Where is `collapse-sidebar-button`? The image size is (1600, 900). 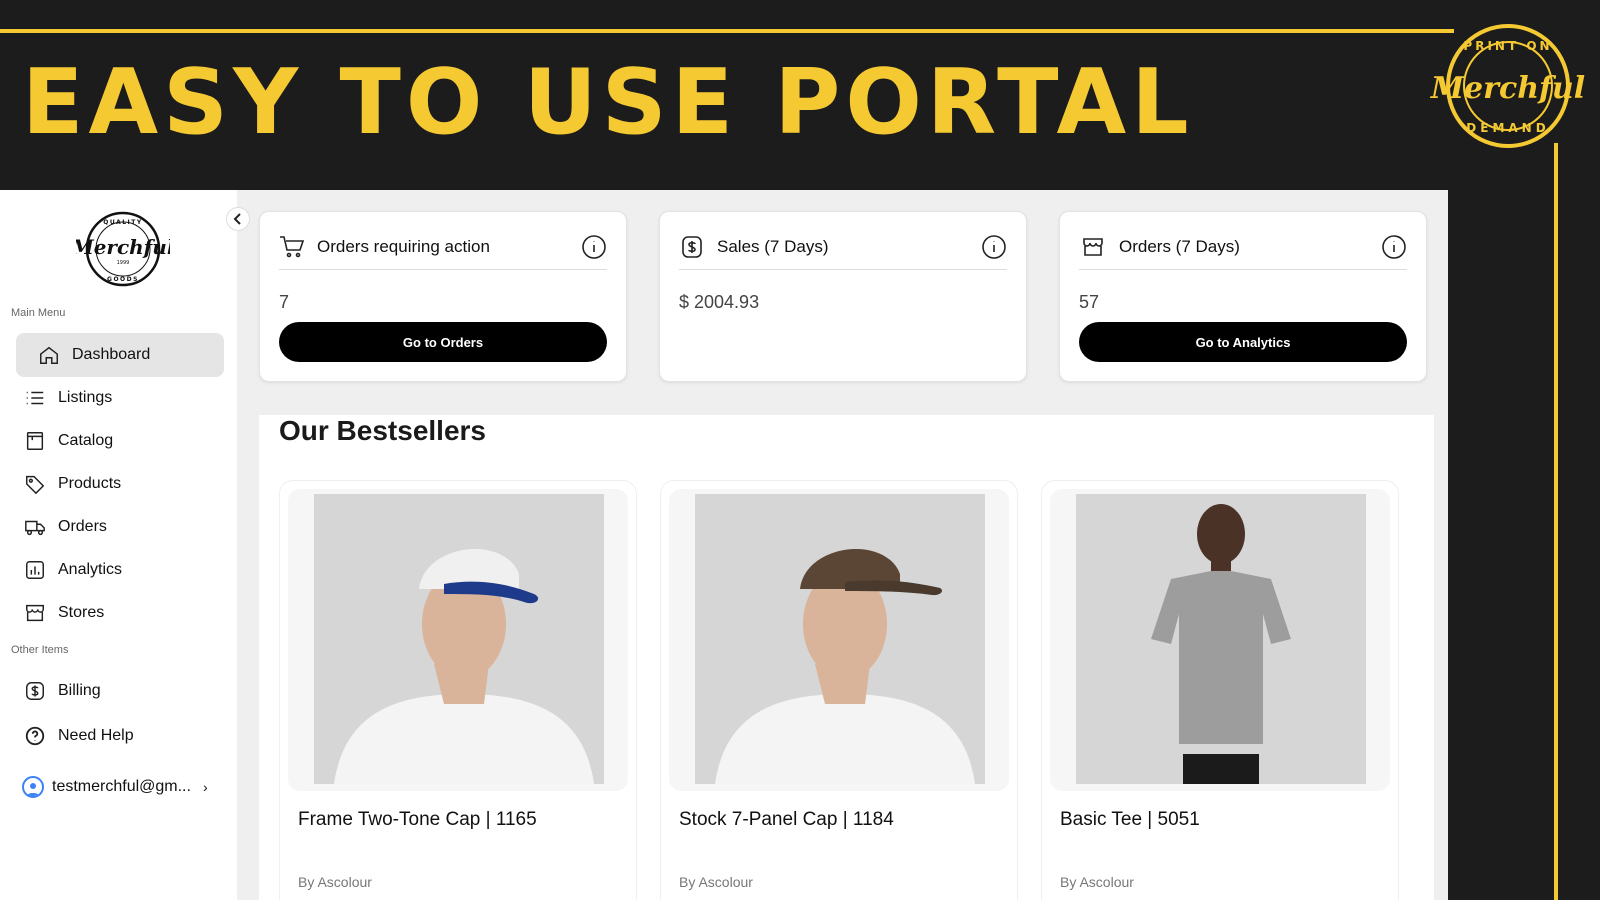 collapse-sidebar-button is located at coordinates (238, 219).